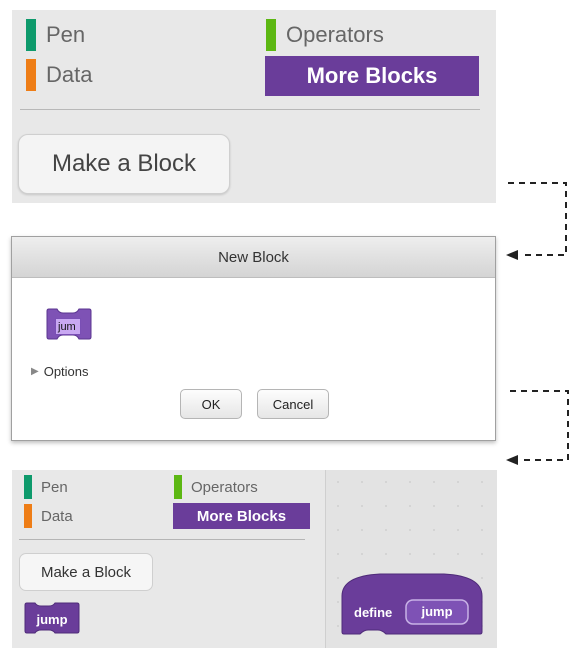 The image size is (569, 648). What do you see at coordinates (68, 326) in the screenshot?
I see `block-name-input: jum` at bounding box center [68, 326].